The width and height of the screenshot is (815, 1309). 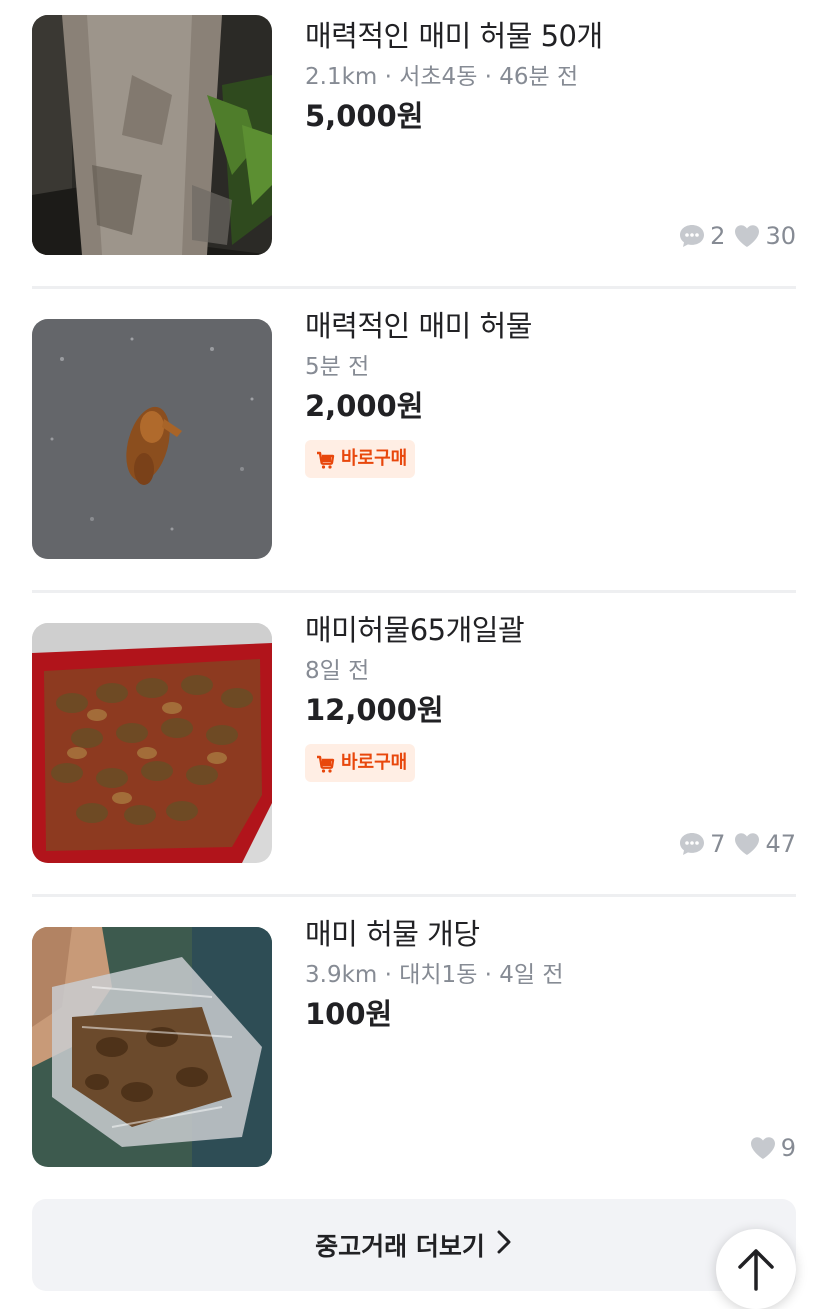 What do you see at coordinates (442, 77) in the screenshot?
I see `listing-meta: 2.1km · 서초4동 · 46분 전` at bounding box center [442, 77].